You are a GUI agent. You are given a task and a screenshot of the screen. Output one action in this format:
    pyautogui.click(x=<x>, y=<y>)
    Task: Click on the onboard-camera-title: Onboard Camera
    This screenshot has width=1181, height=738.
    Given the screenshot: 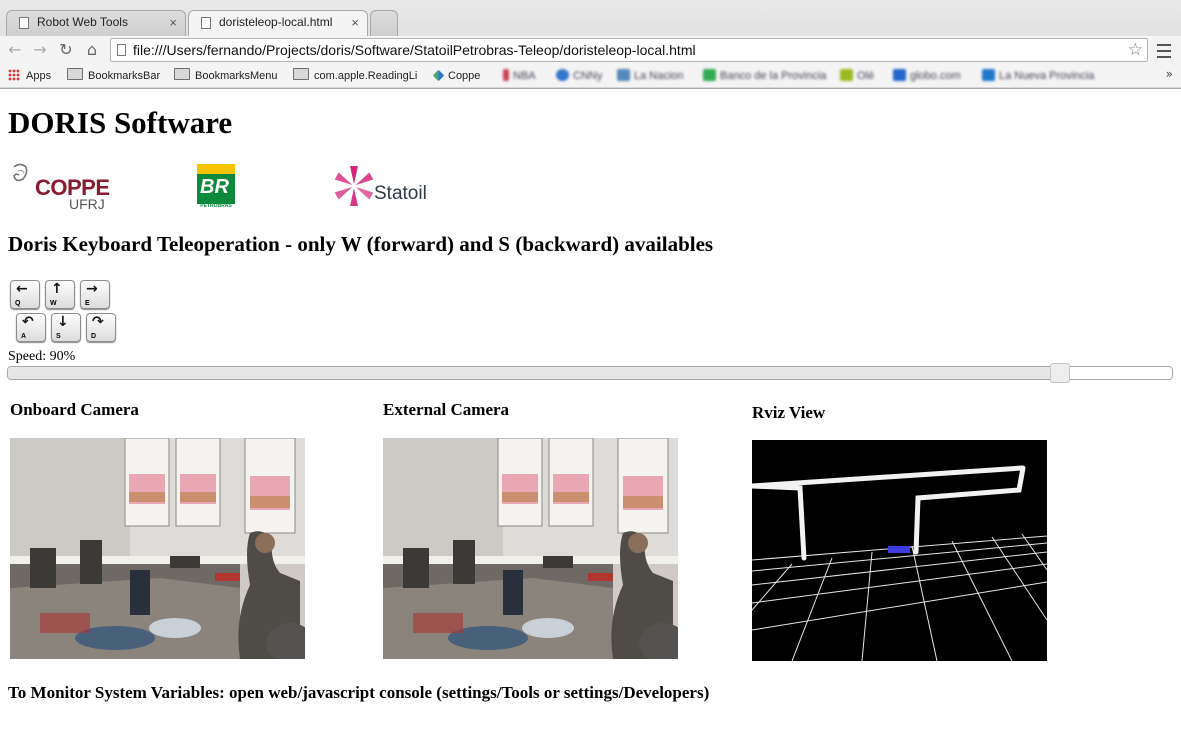 What is the action you would take?
    pyautogui.click(x=74, y=409)
    